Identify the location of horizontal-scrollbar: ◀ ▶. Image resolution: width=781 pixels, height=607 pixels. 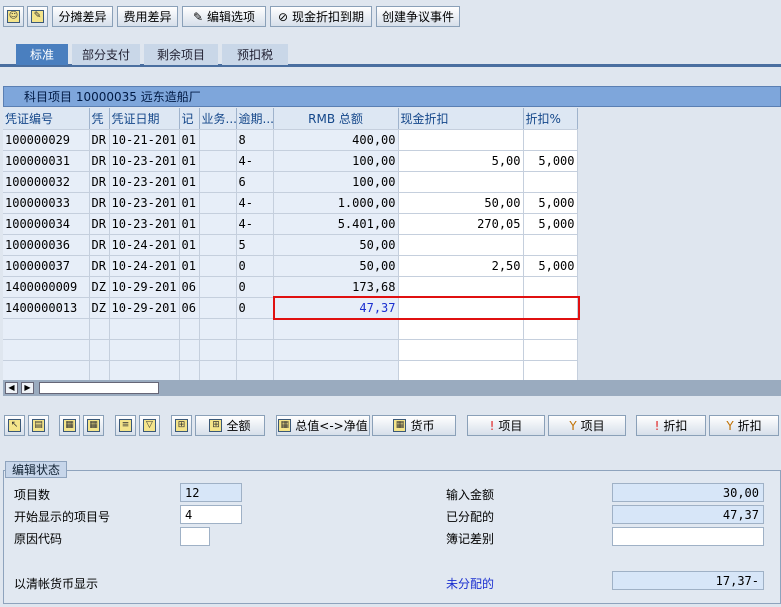
(392, 388).